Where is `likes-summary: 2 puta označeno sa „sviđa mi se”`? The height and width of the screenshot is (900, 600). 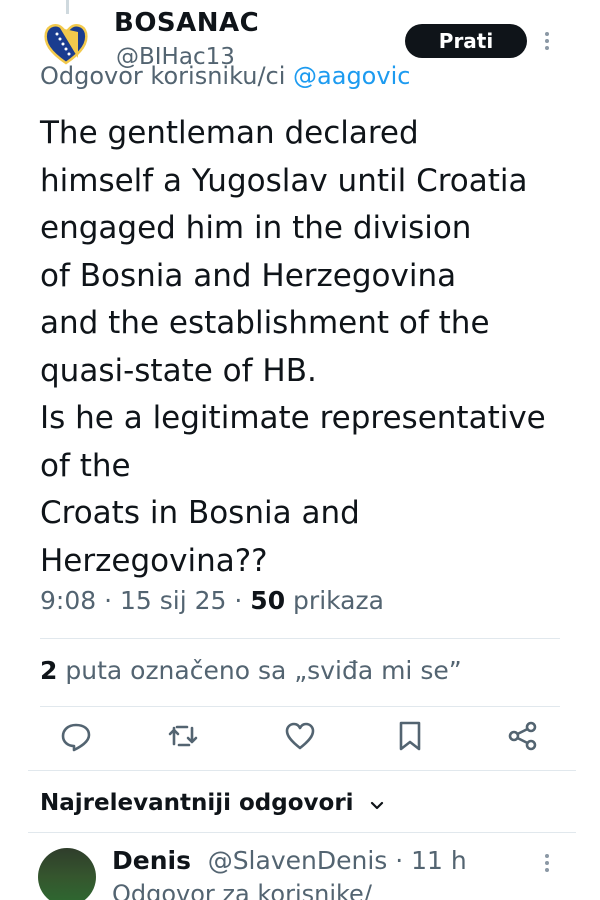
likes-summary: 2 puta označeno sa „sviđa mi se” is located at coordinates (251, 670).